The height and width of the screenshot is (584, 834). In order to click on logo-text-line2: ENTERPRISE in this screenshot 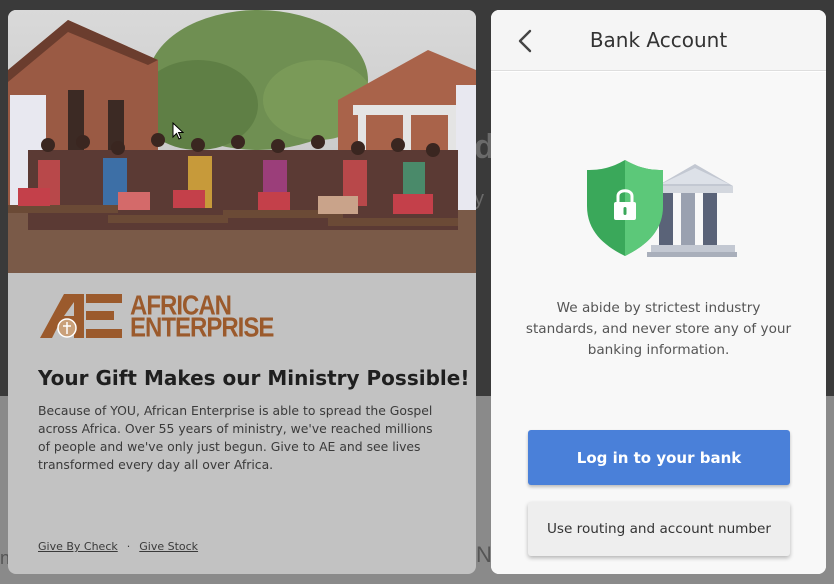, I will do `click(202, 328)`.